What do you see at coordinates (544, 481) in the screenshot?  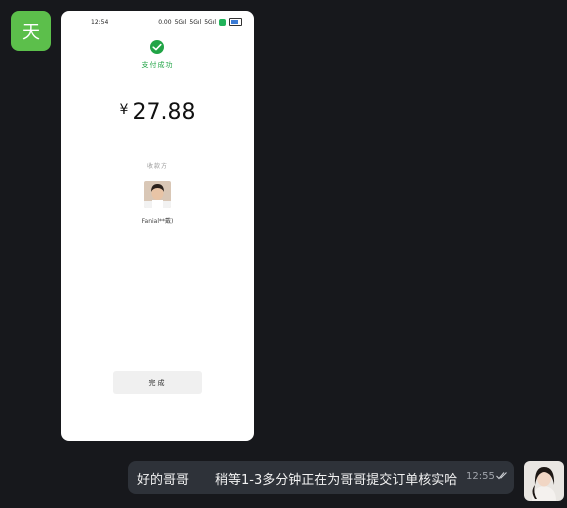 I see `my-avatar` at bounding box center [544, 481].